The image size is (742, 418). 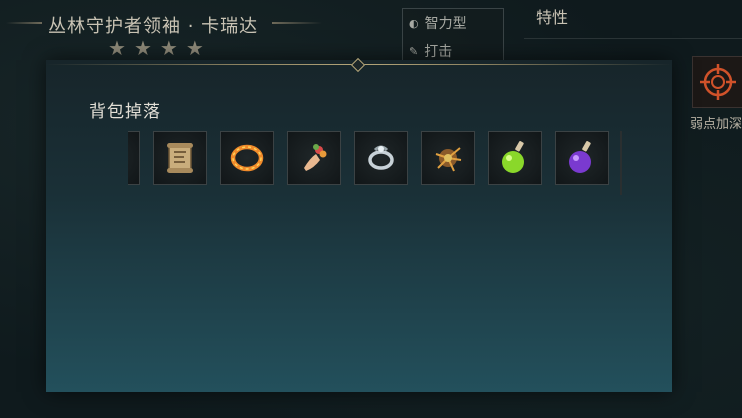 What do you see at coordinates (552, 17) in the screenshot?
I see `traits-title: 特性` at bounding box center [552, 17].